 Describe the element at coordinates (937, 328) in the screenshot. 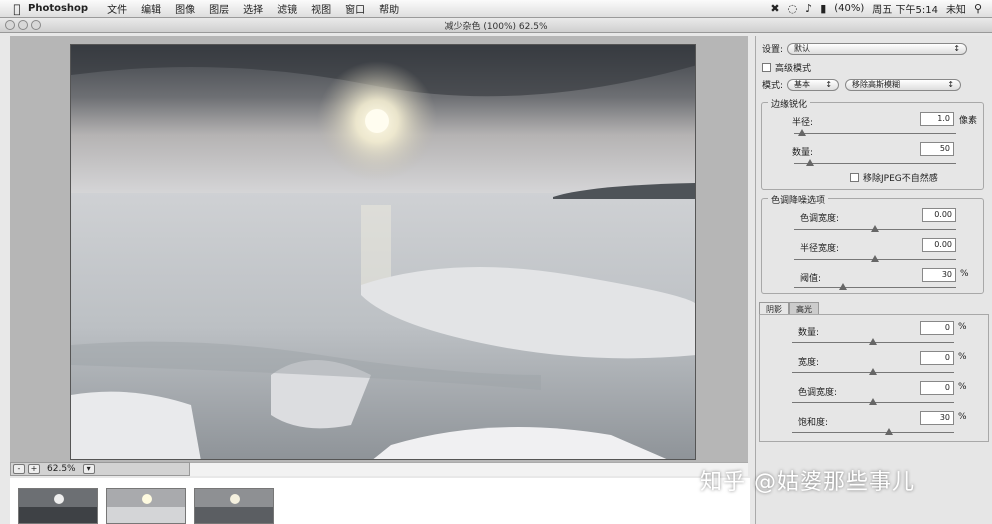

I see `shadow-amount-field: 0` at that location.